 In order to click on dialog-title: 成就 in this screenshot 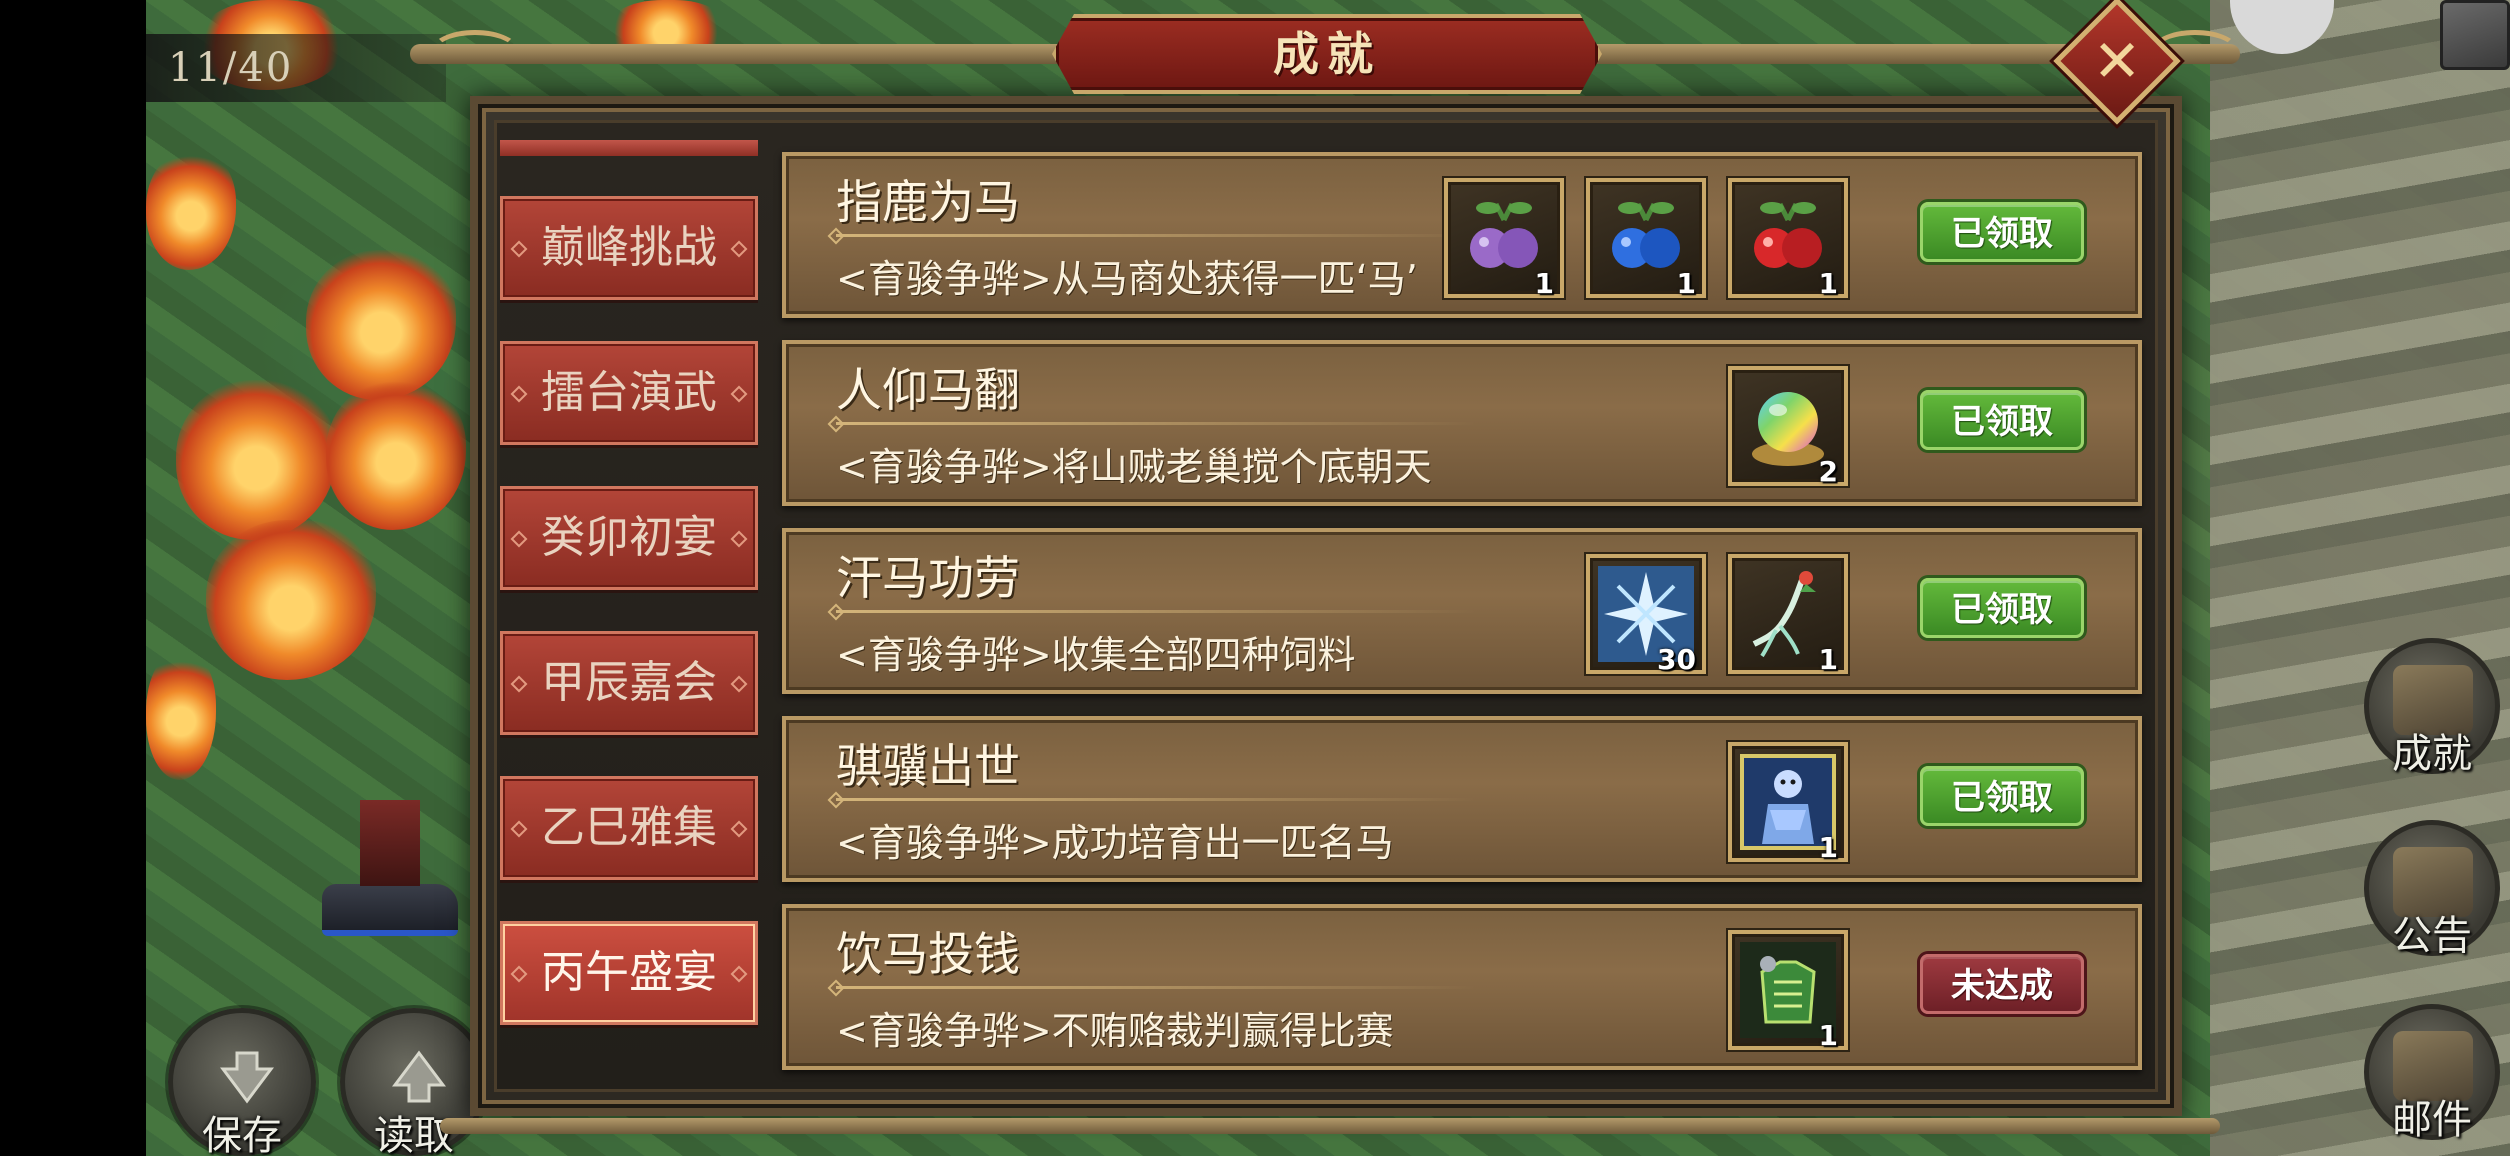, I will do `click(1327, 54)`.